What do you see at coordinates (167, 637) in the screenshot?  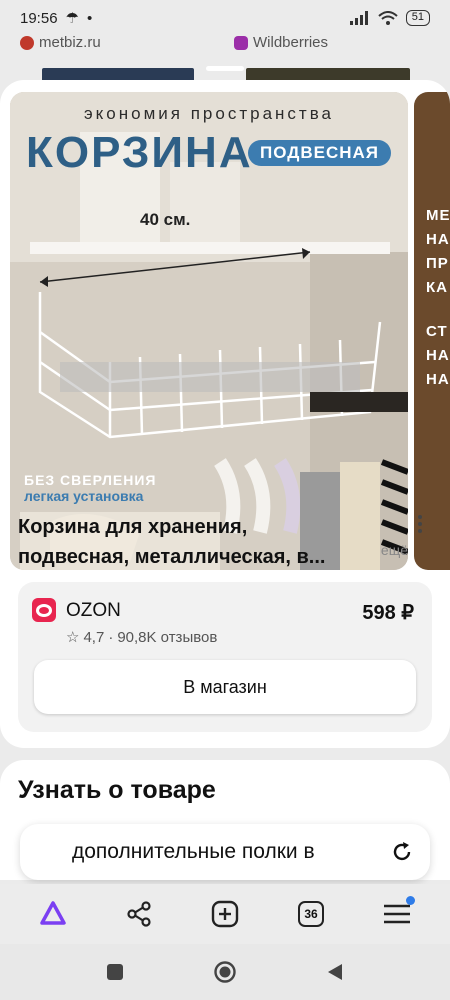 I see `reviews-count: 90,8K отзывов` at bounding box center [167, 637].